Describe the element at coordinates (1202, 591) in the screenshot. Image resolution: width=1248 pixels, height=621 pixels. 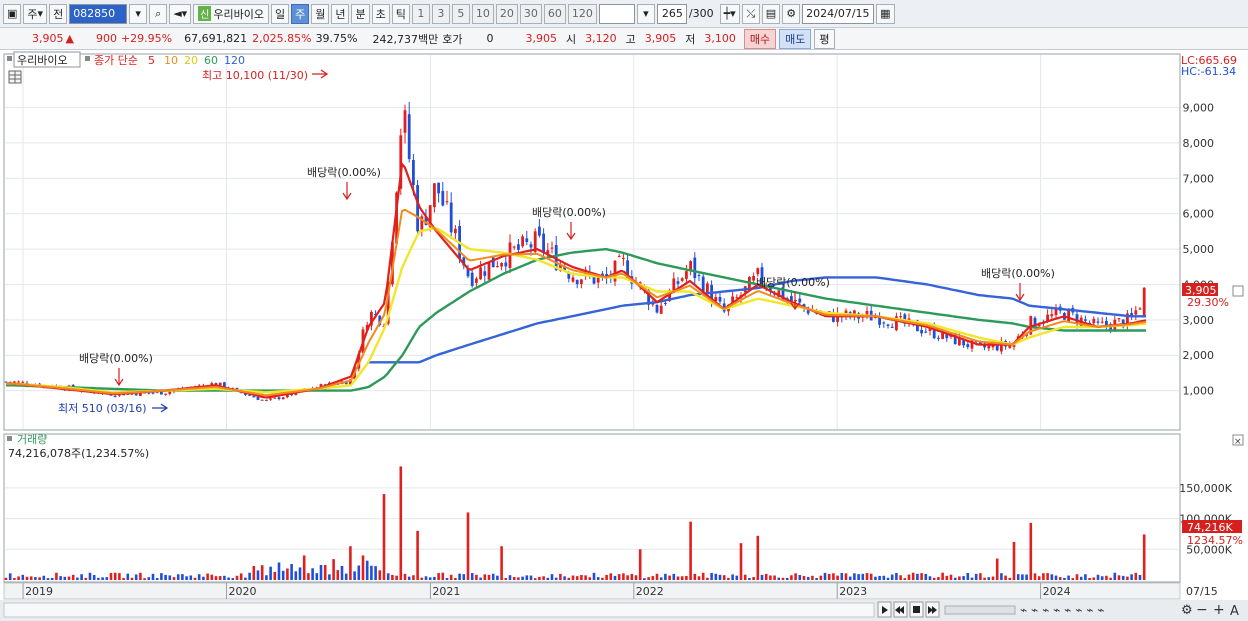
I see `x-tick-label: 07/15` at that location.